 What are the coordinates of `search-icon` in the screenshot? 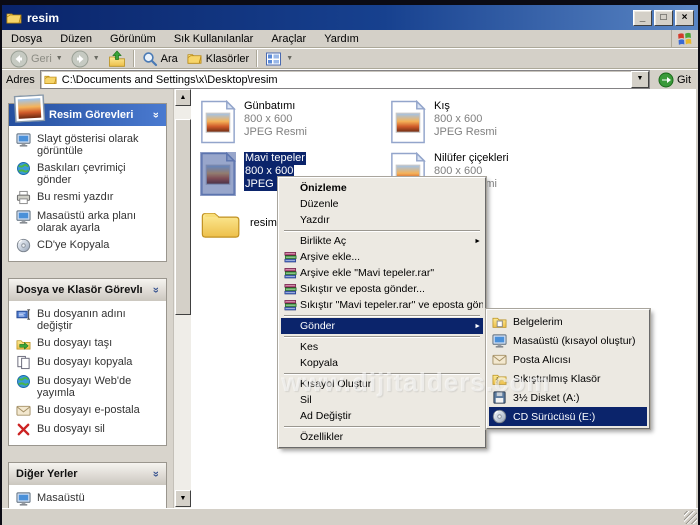 It's located at (150, 59).